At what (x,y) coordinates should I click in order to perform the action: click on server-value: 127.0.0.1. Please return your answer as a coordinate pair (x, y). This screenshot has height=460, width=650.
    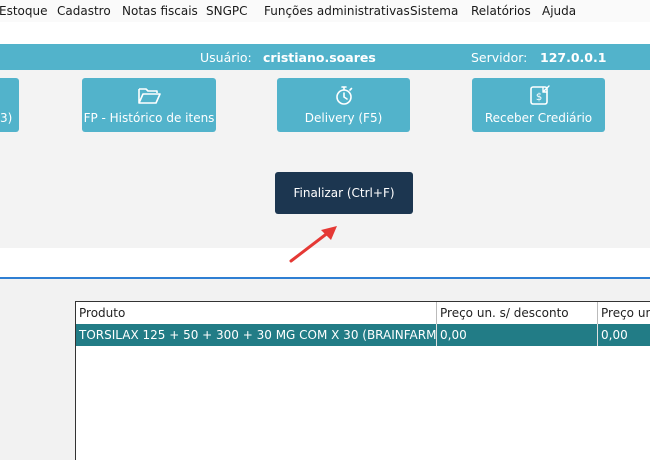
    Looking at the image, I should click on (573, 57).